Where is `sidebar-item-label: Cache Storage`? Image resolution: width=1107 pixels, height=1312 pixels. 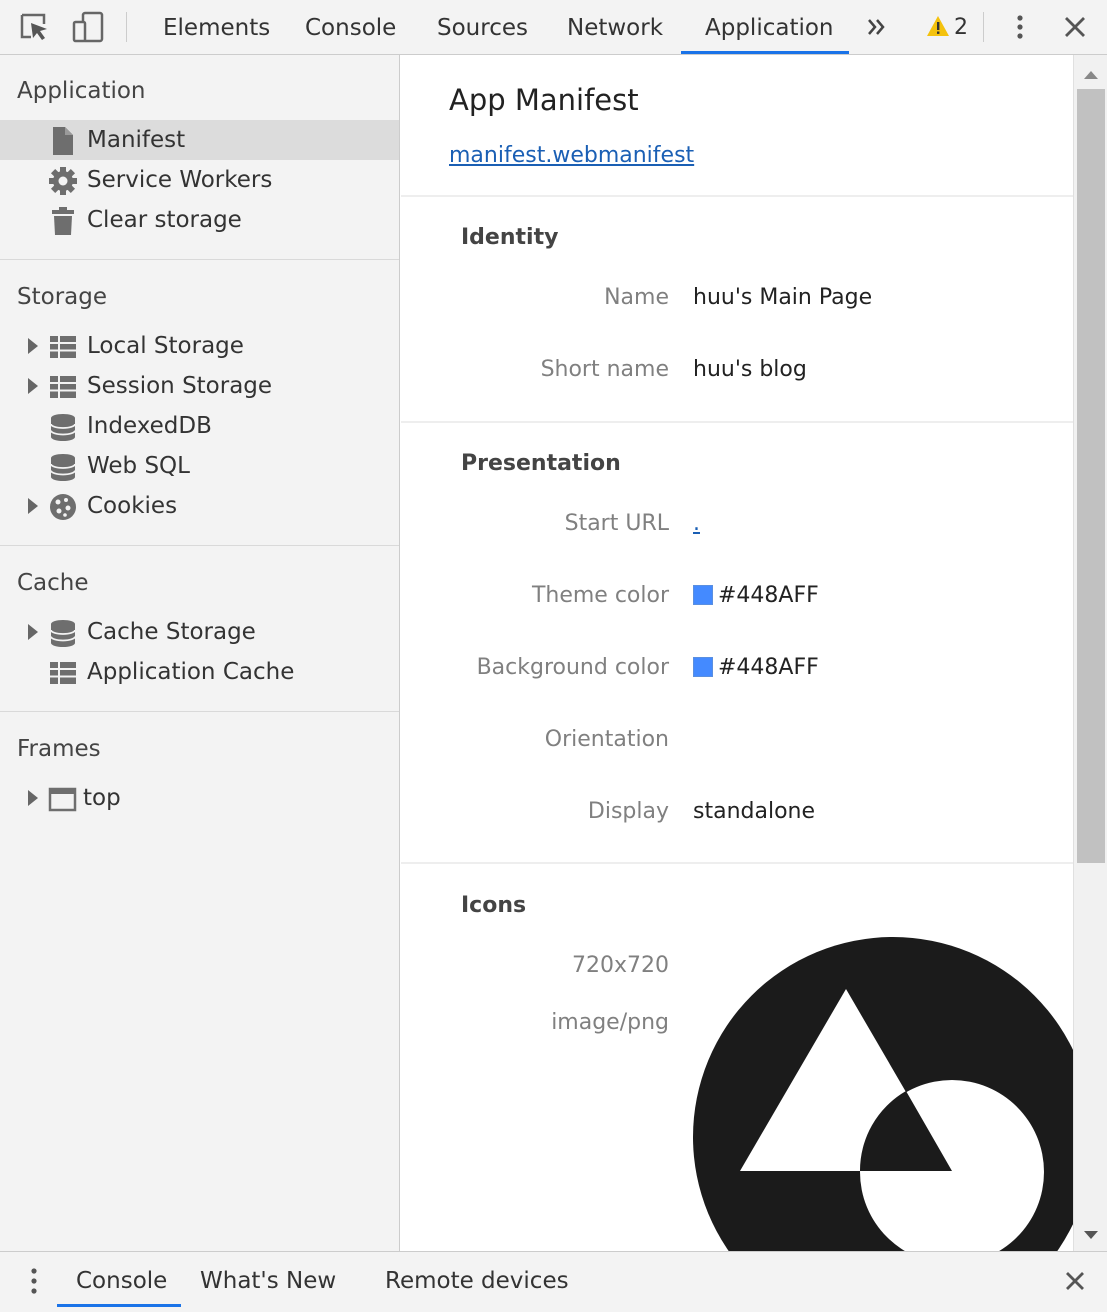 sidebar-item-label: Cache Storage is located at coordinates (171, 632).